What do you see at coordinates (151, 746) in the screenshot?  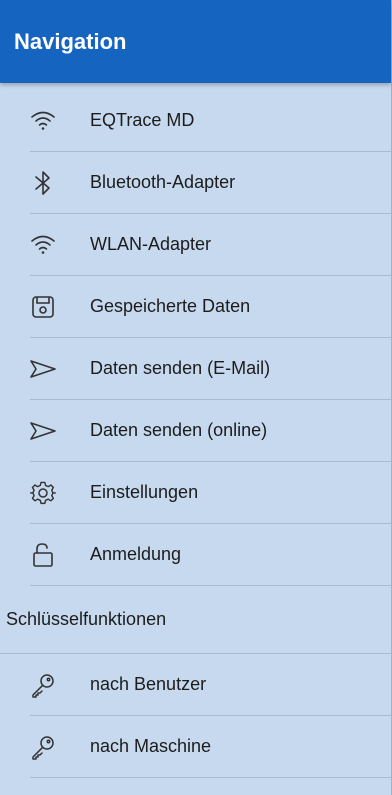 I see `menu-item-label: nach Maschine` at bounding box center [151, 746].